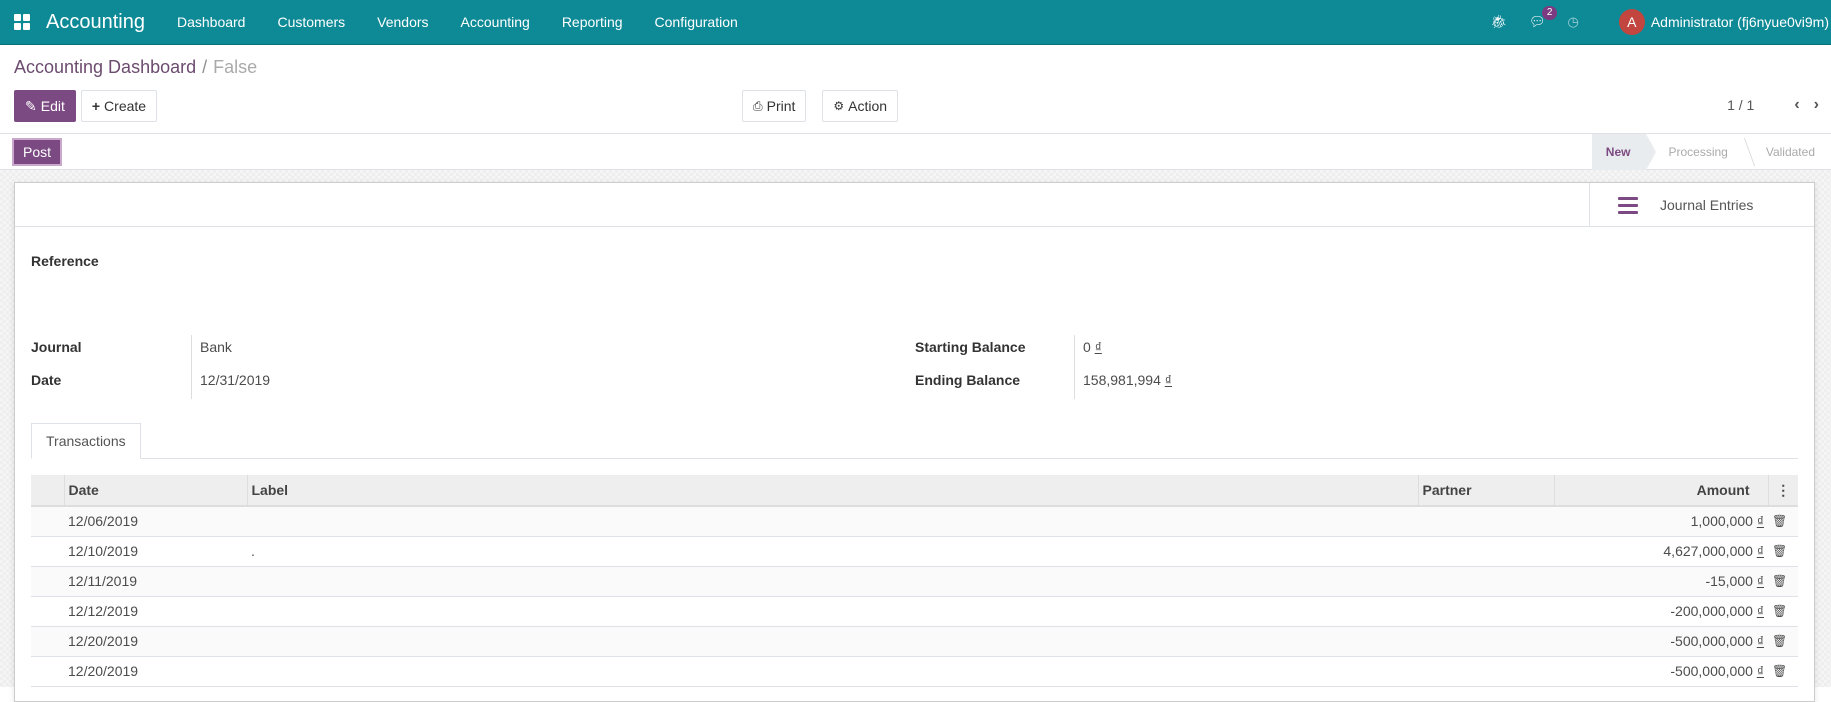  Describe the element at coordinates (211, 22) in the screenshot. I see `menu-dashboard: Dashboard` at that location.